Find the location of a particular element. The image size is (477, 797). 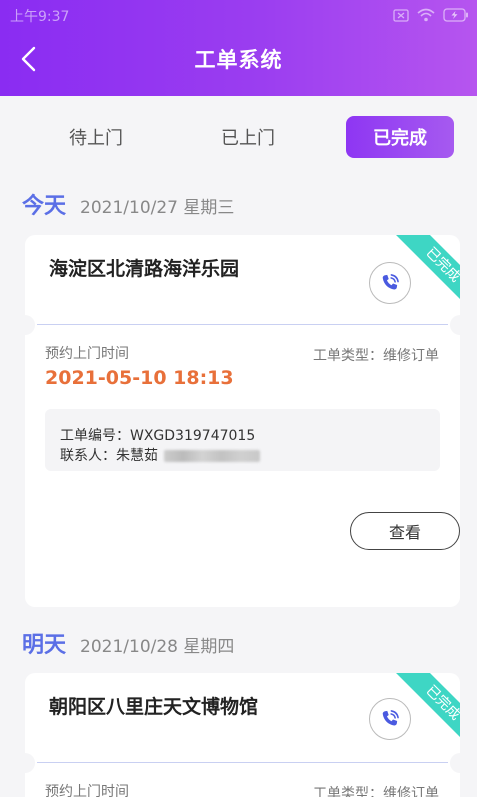

order-card: 朝阳区八里庄天文博物馆 已完成 预约上门时间 工单类型：维修订单 is located at coordinates (242, 735).